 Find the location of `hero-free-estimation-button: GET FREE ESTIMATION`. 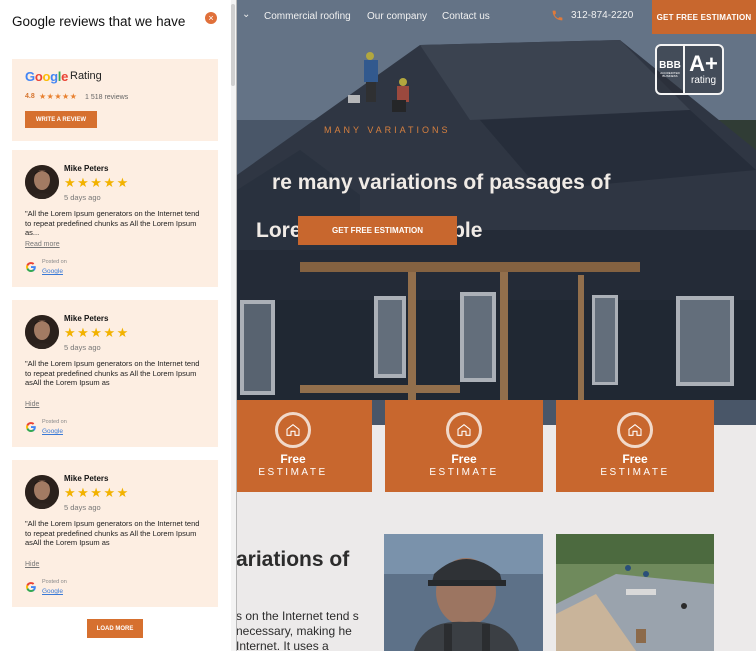

hero-free-estimation-button: GET FREE ESTIMATION is located at coordinates (377, 230).